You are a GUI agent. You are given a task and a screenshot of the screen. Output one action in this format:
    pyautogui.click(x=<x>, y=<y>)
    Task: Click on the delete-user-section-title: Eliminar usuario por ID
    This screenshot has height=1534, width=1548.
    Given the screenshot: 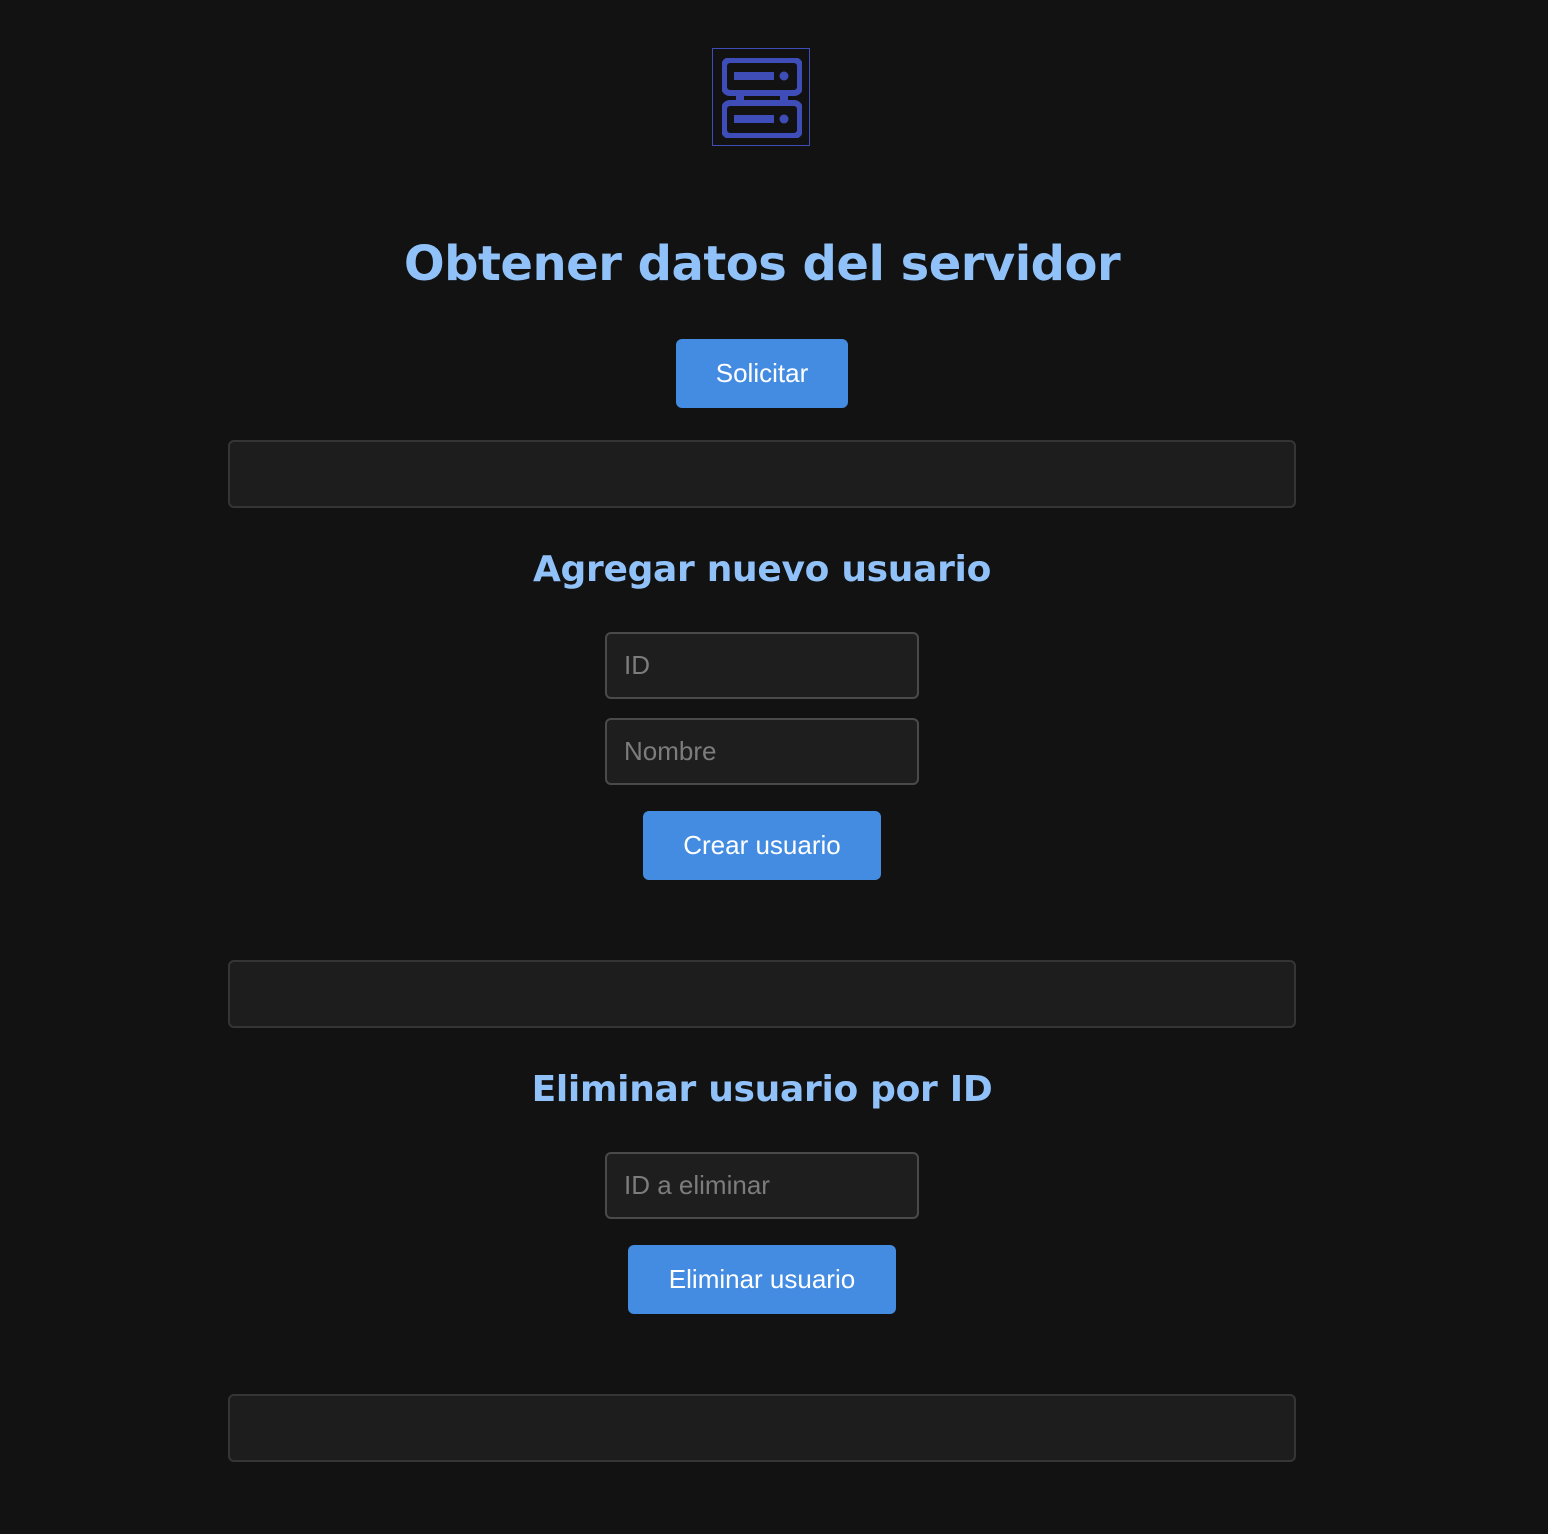 What is the action you would take?
    pyautogui.click(x=762, y=1089)
    